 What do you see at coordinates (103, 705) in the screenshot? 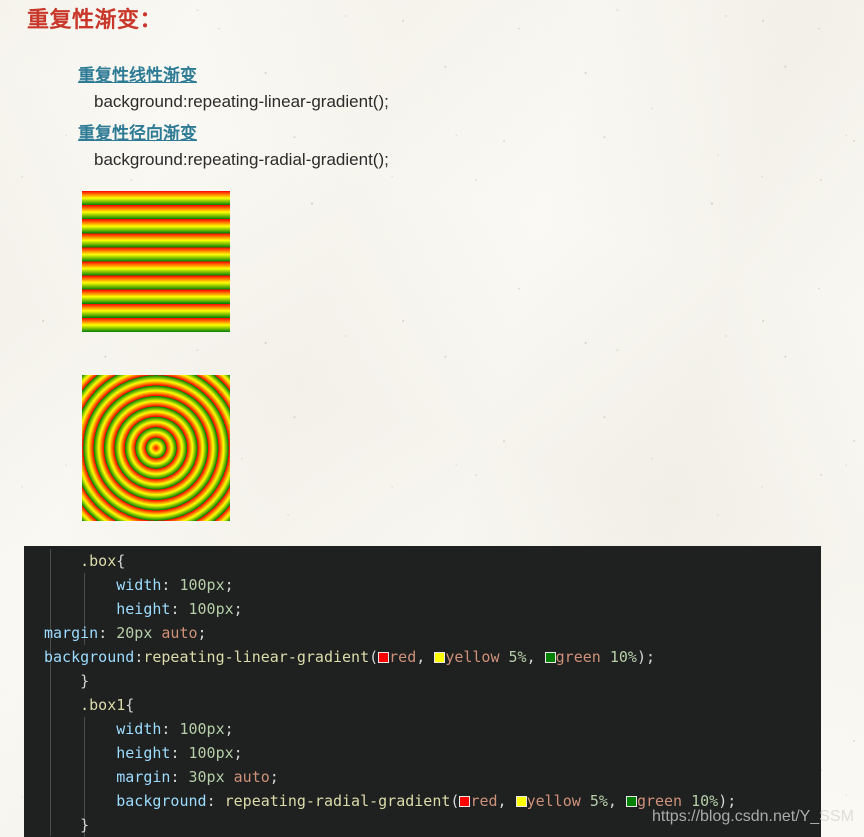
I see `code-token: .box1` at bounding box center [103, 705].